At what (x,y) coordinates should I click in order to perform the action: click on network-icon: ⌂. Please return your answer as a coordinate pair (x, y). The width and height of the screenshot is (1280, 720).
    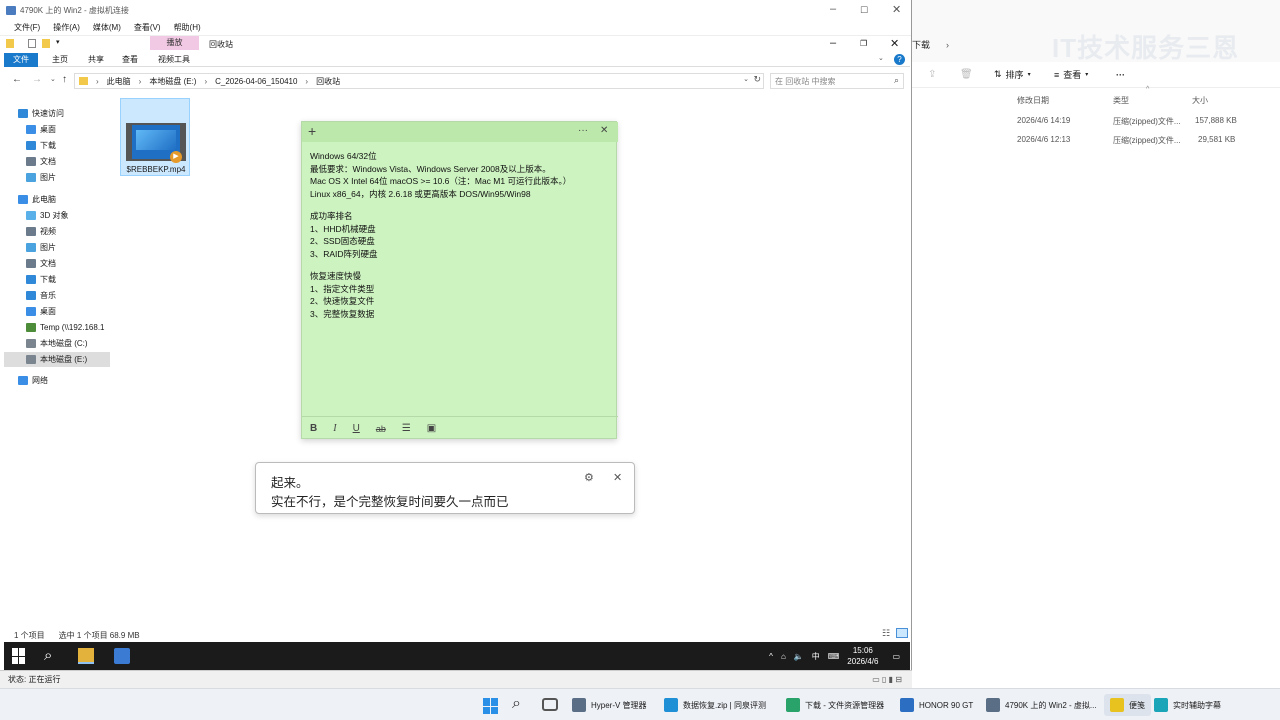
    Looking at the image, I should click on (783, 656).